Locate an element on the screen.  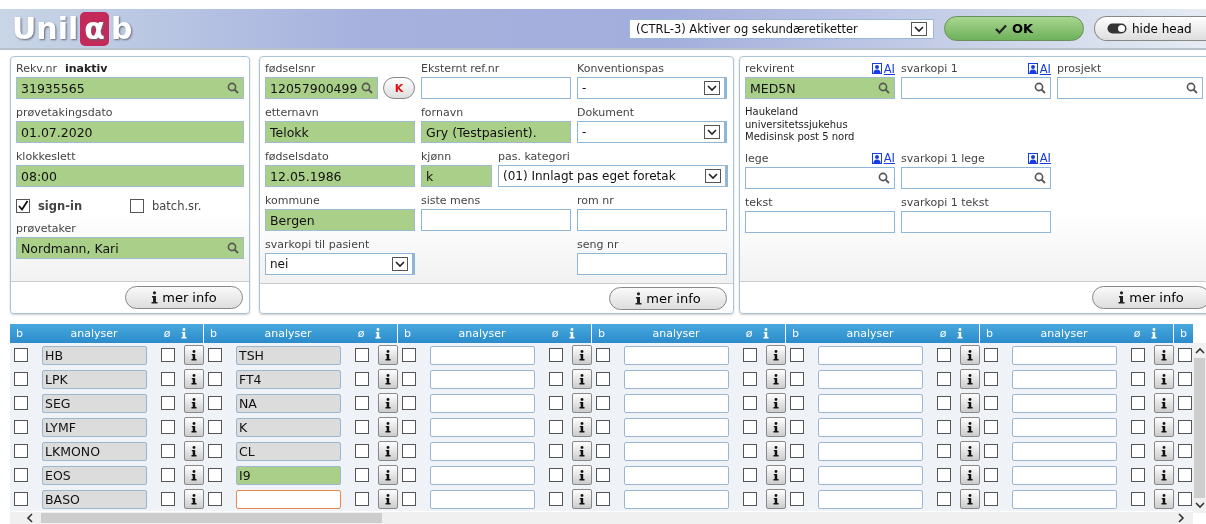
label-print-select: (CTRL-3) Aktiver og sekundæretiketter is located at coordinates (781, 28).